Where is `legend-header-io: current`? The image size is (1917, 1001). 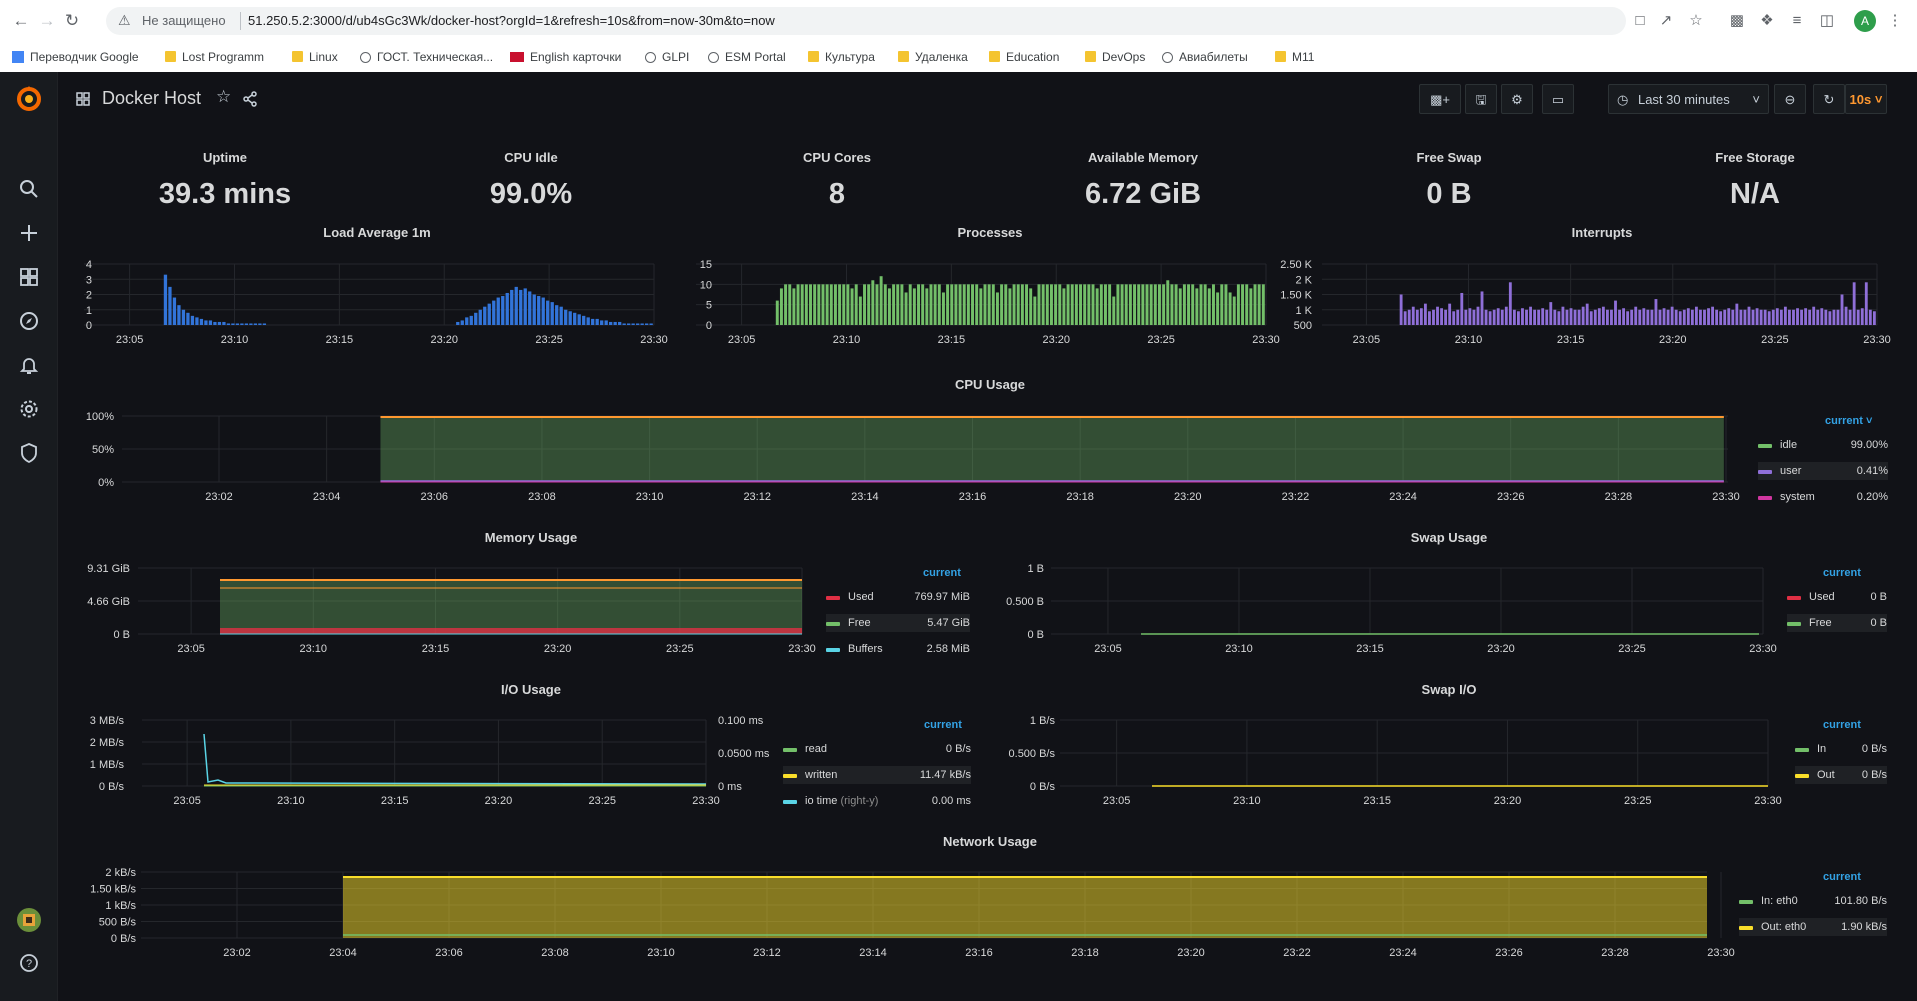
legend-header-io: current is located at coordinates (943, 725).